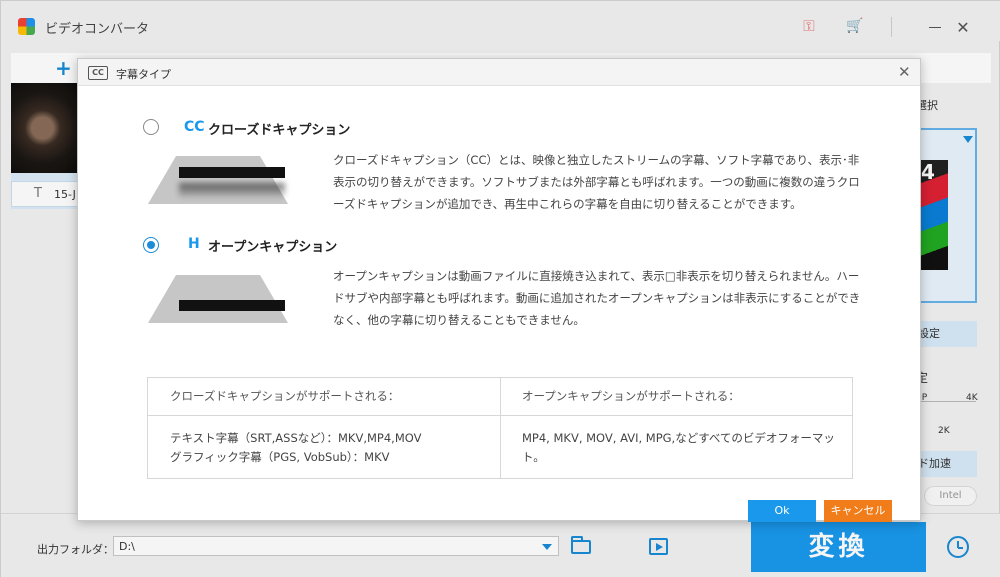 Image resolution: width=1000 pixels, height=577 pixels. Describe the element at coordinates (782, 511) in the screenshot. I see `ok-button: Ok` at that location.